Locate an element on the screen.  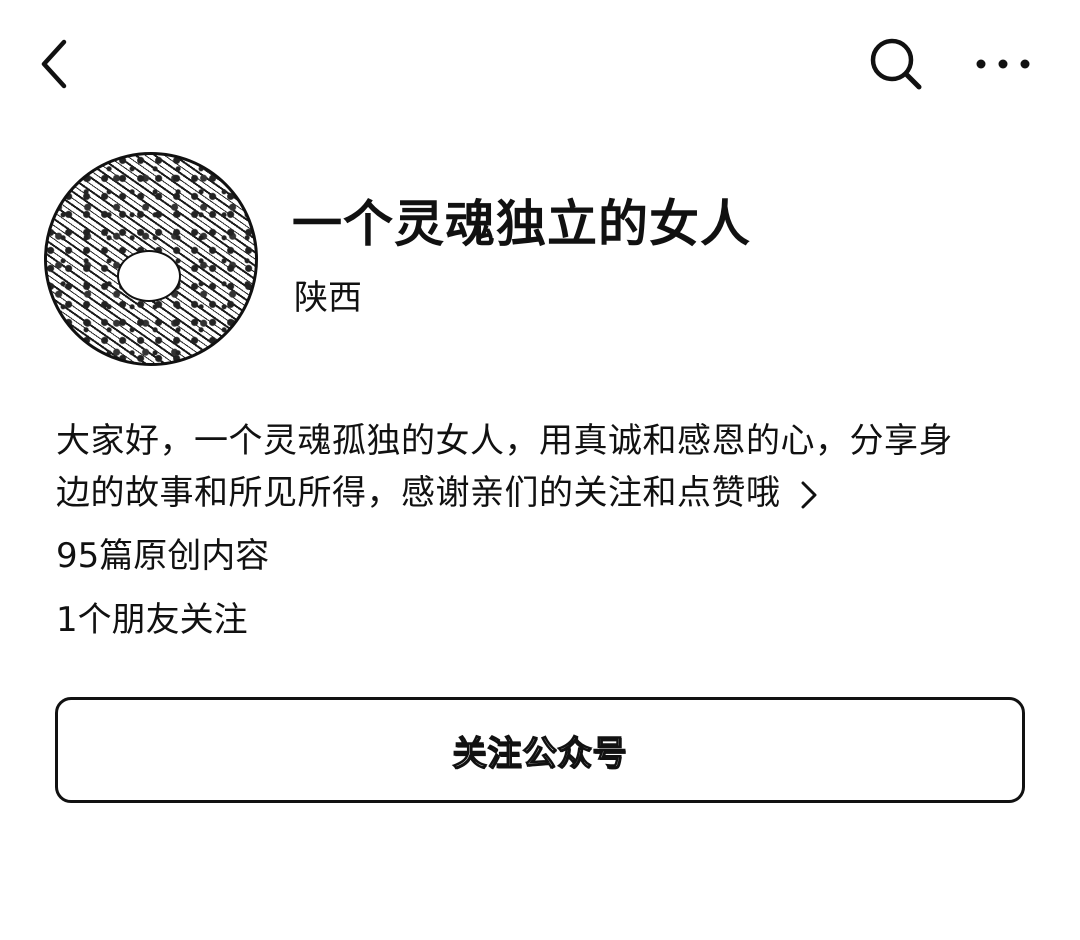
avatar-image-detail is located at coordinates (149, 276).